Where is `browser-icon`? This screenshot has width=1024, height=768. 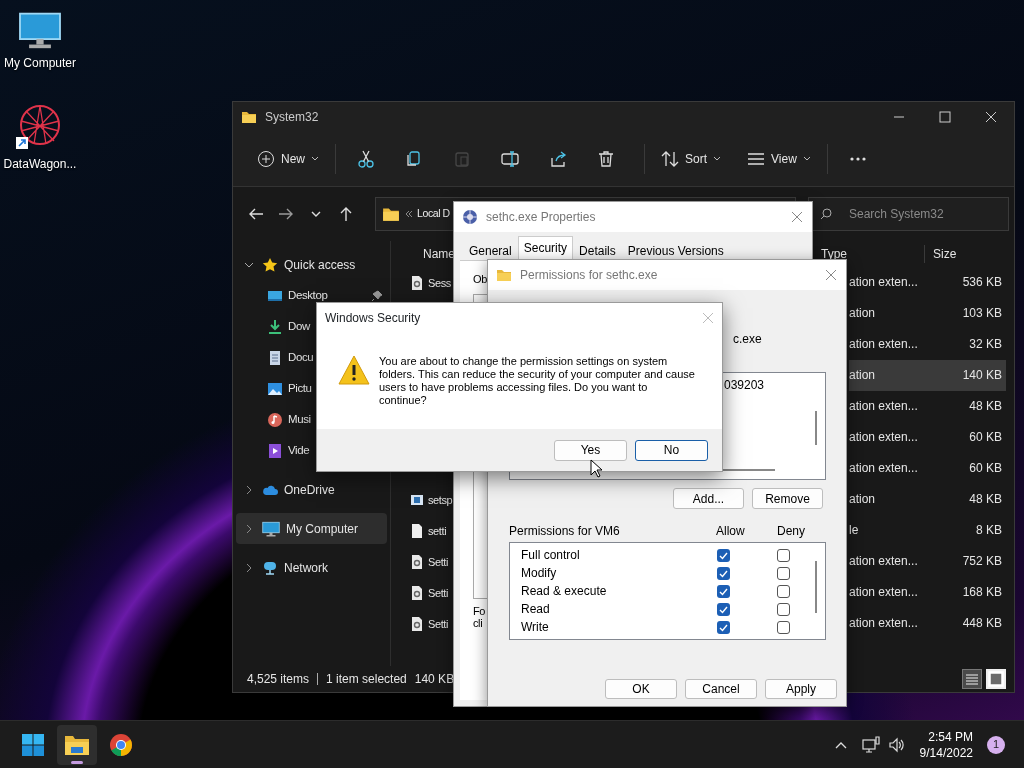 browser-icon is located at coordinates (121, 744).